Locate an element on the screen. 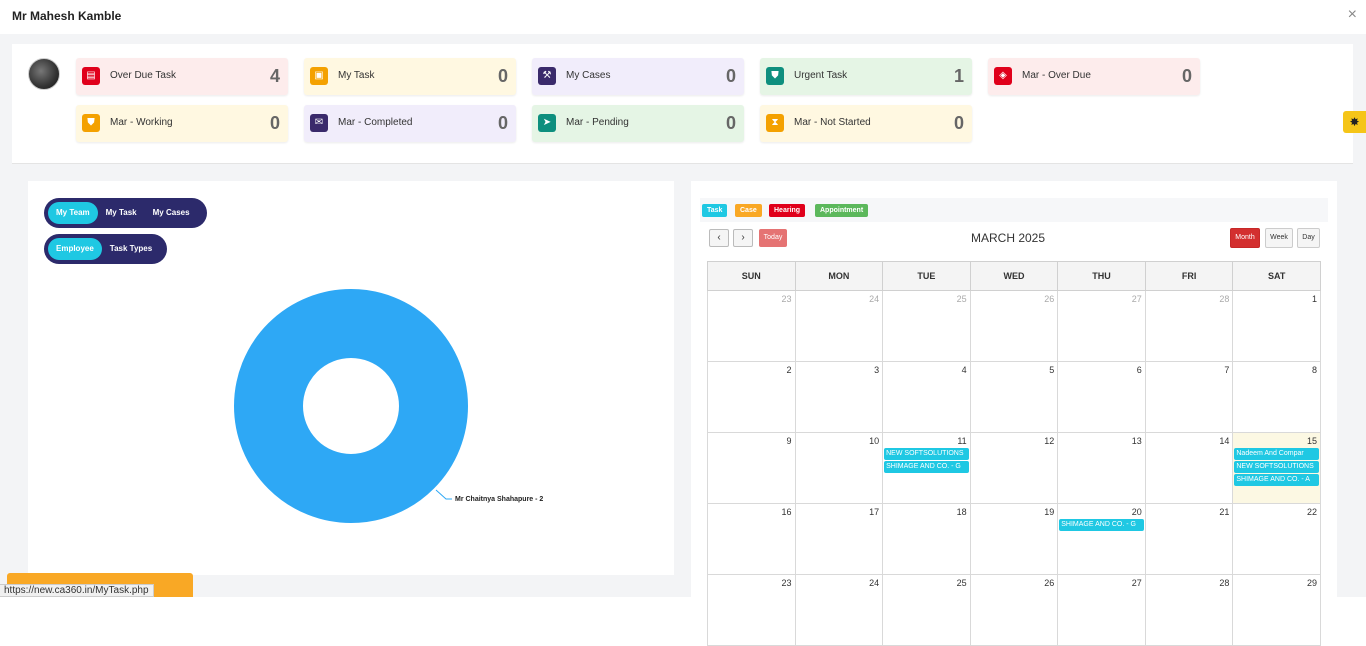 This screenshot has height=646, width=1366. diamond-icon: ◈ is located at coordinates (1003, 76).